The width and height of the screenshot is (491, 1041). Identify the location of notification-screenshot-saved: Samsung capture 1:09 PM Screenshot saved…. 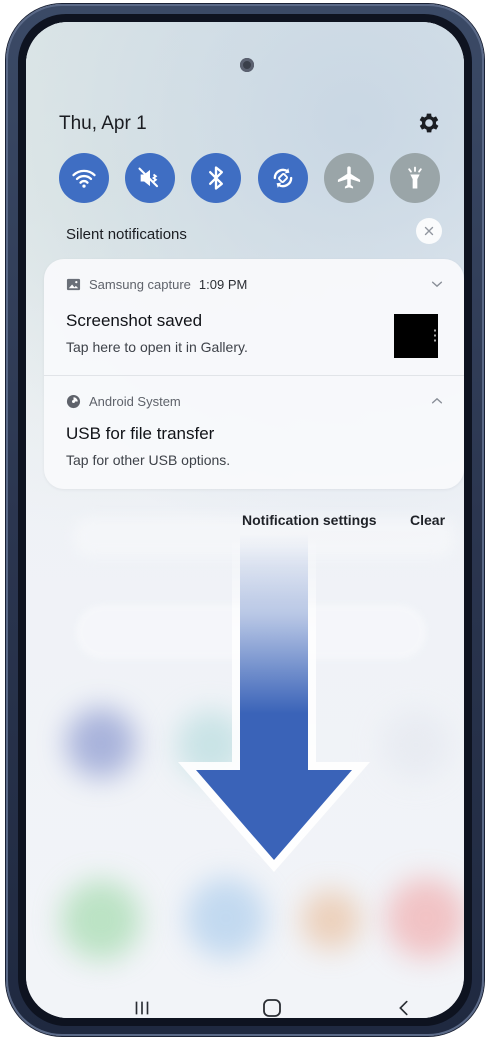
(254, 317).